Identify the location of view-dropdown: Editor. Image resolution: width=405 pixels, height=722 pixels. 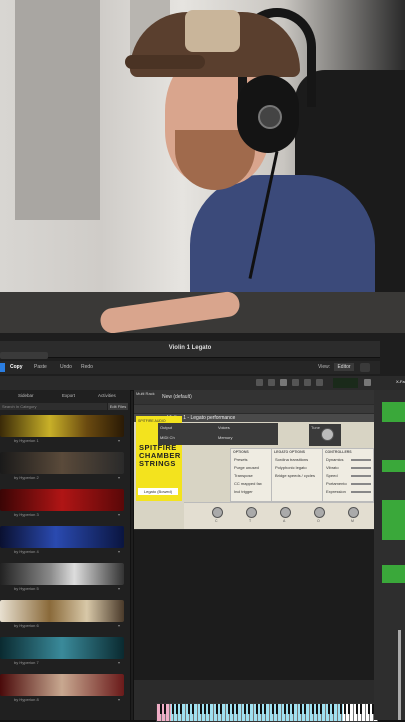
(344, 367).